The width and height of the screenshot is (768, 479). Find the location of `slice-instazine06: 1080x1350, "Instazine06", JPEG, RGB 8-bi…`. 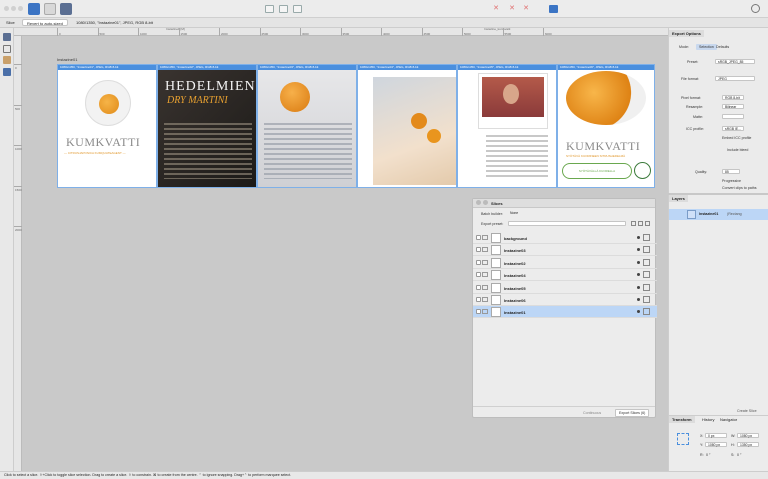

slice-instazine06: 1080x1350, "Instazine06", JPEG, RGB 8-bi… is located at coordinates (606, 126).